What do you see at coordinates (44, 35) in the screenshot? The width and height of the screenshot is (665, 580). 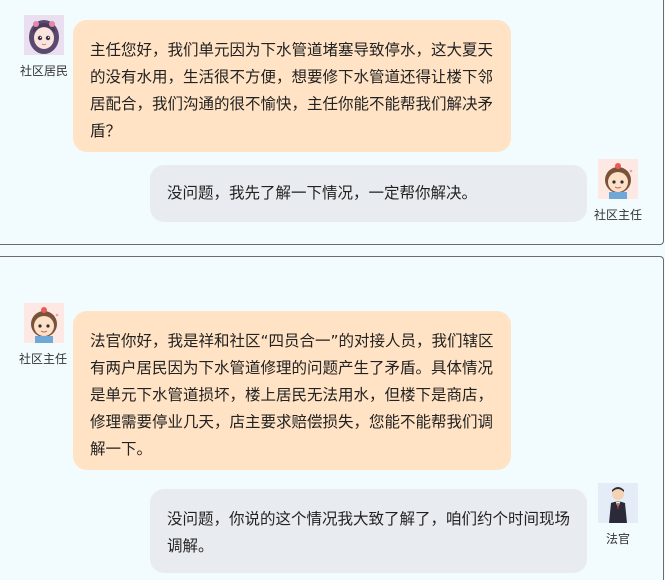 I see `girl-avatar-icon` at bounding box center [44, 35].